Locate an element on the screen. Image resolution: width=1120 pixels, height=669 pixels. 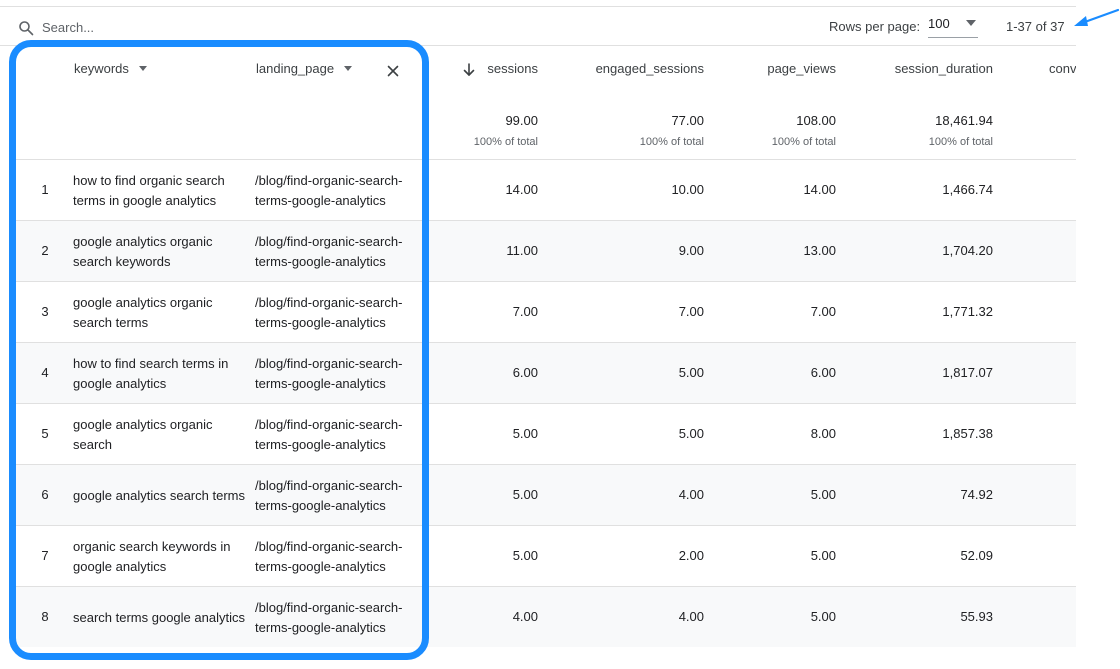
cell-session-duration: 1,771.32 is located at coordinates (967, 311).